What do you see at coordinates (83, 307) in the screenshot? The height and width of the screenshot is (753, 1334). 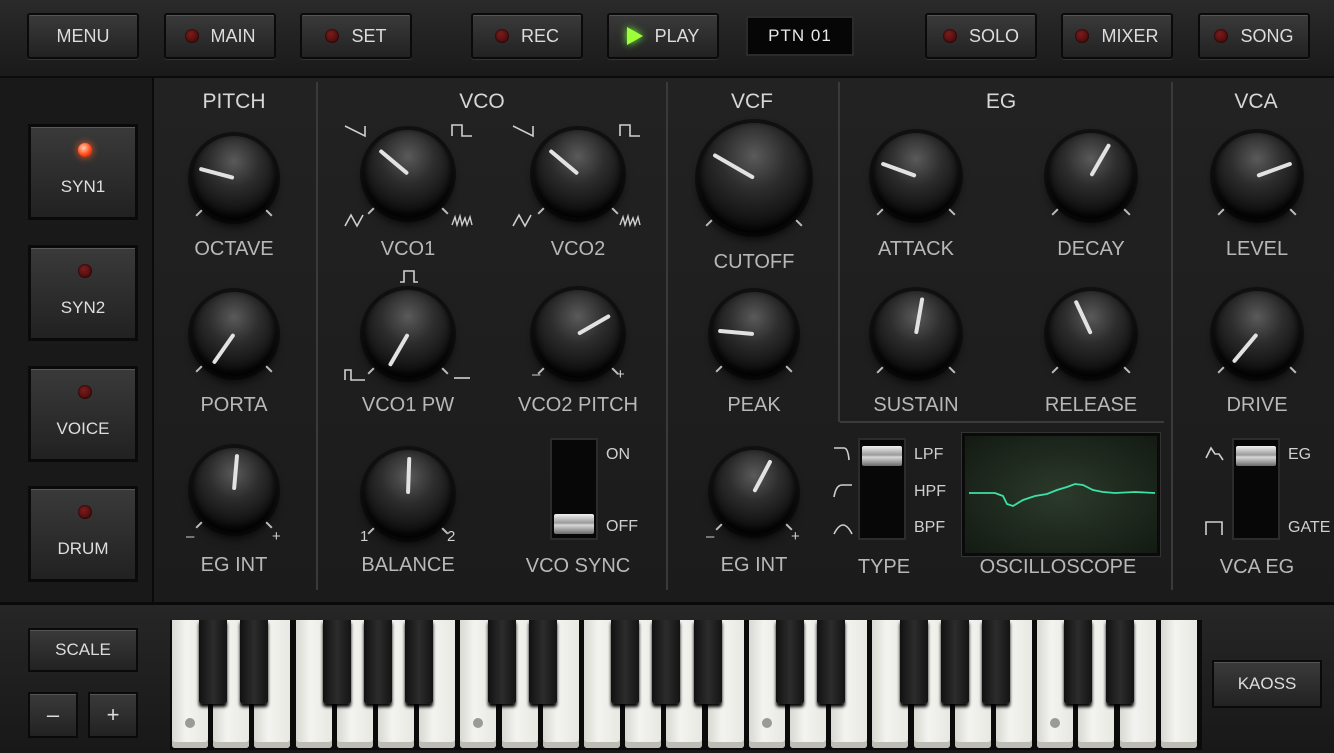 I see `syn2-label: SYN2` at bounding box center [83, 307].